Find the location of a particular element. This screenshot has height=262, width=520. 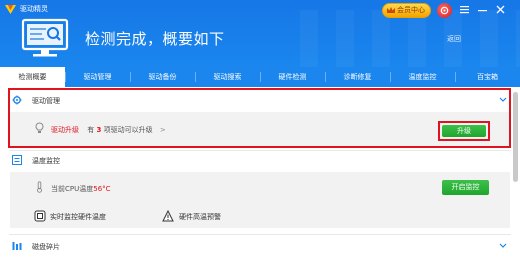

feature-high-temp-warning: 硬件高温预警 is located at coordinates (200, 217).